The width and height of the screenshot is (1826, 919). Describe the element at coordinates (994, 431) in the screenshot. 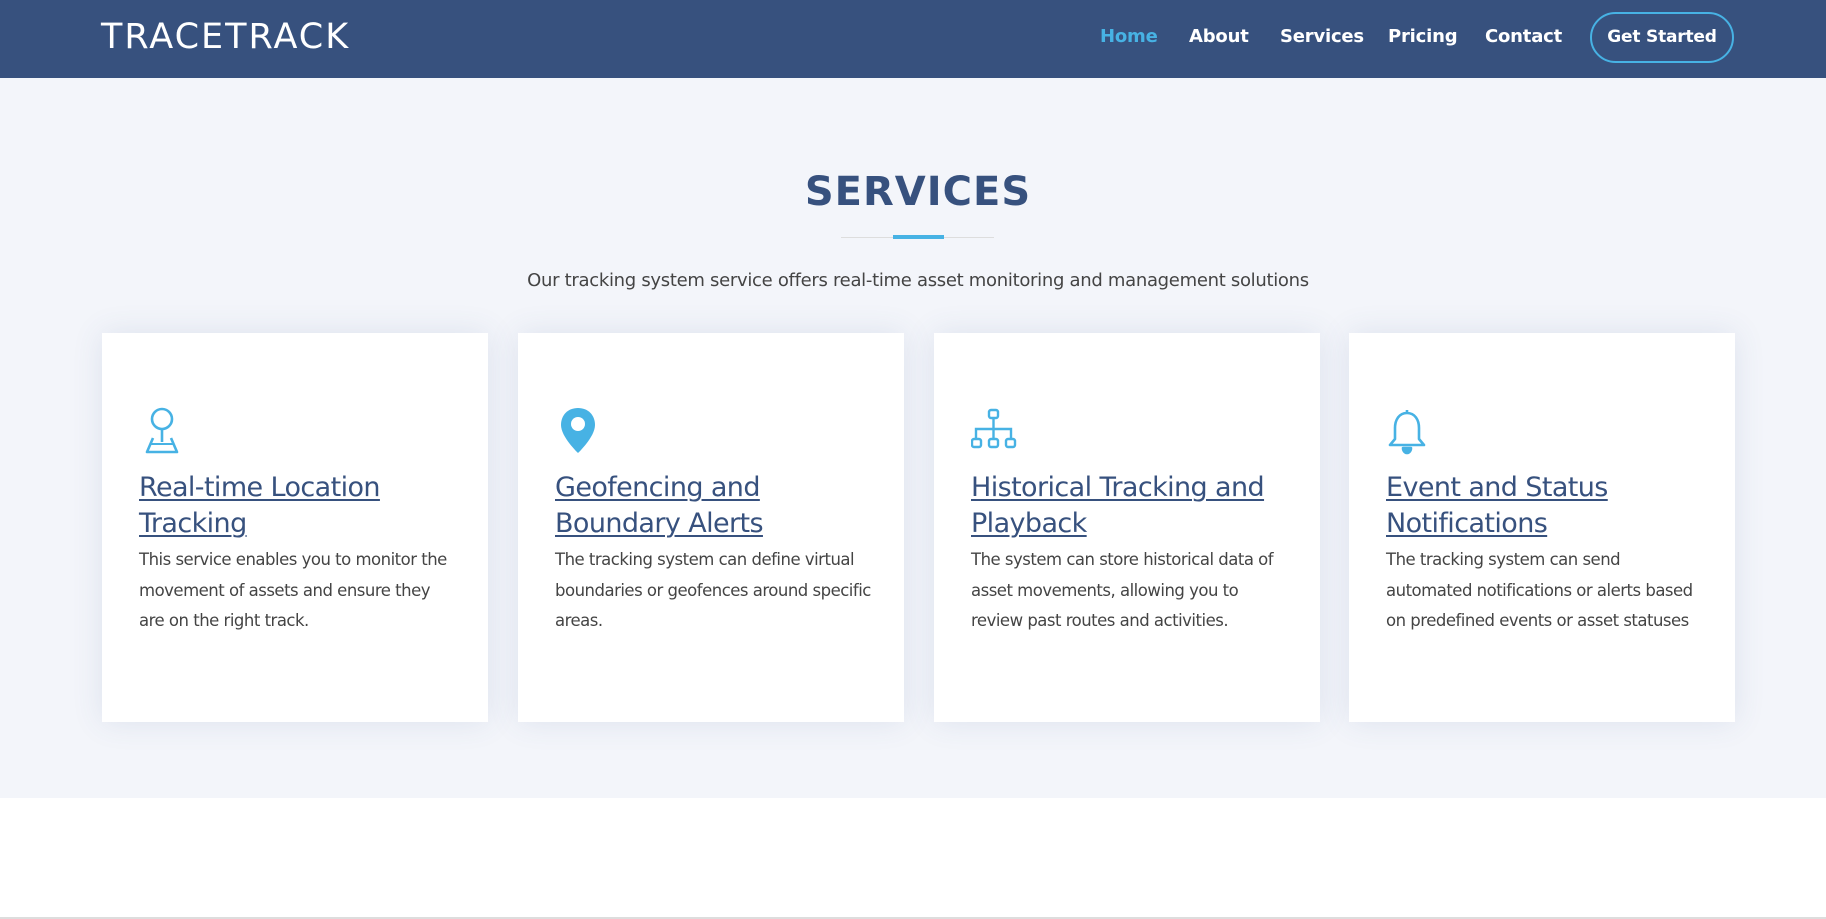

I see `diagram-hierarchy-icon` at that location.